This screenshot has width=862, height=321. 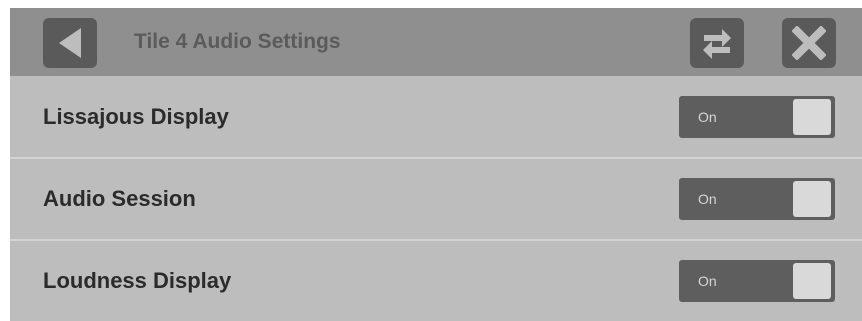 What do you see at coordinates (137, 280) in the screenshot?
I see `setting-label: Loudness Display` at bounding box center [137, 280].